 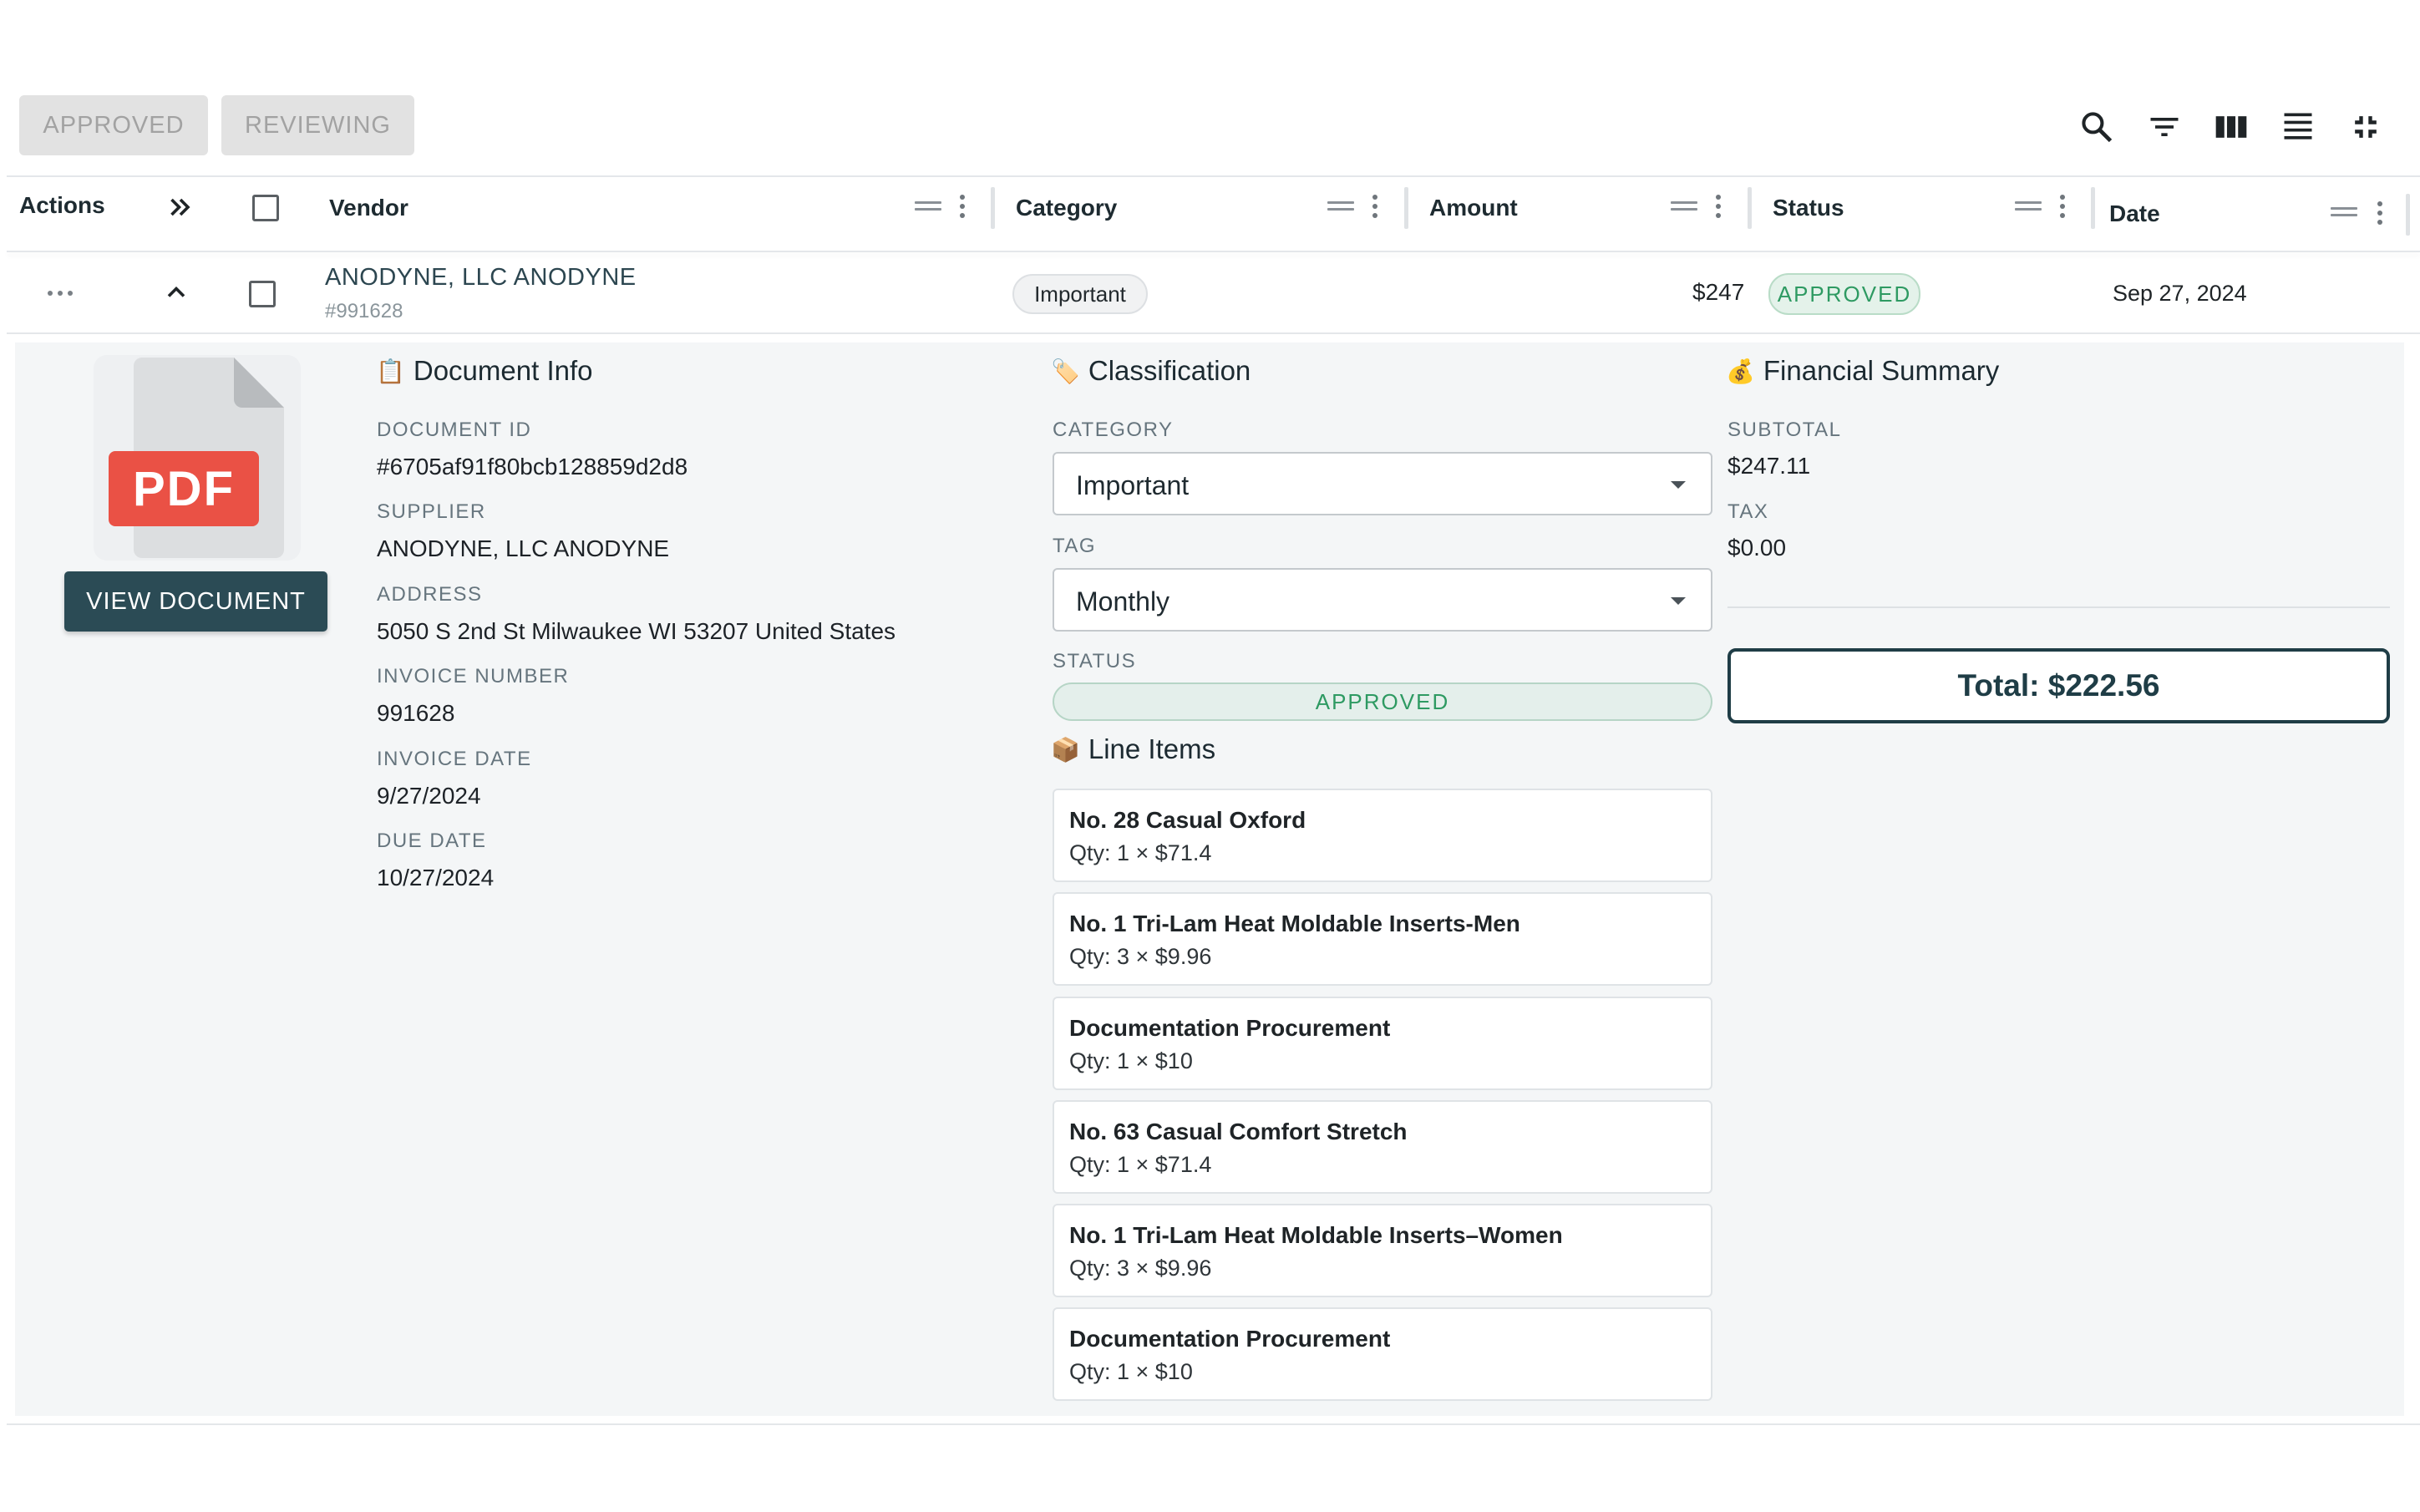 I want to click on columns-icon, so click(x=2231, y=127).